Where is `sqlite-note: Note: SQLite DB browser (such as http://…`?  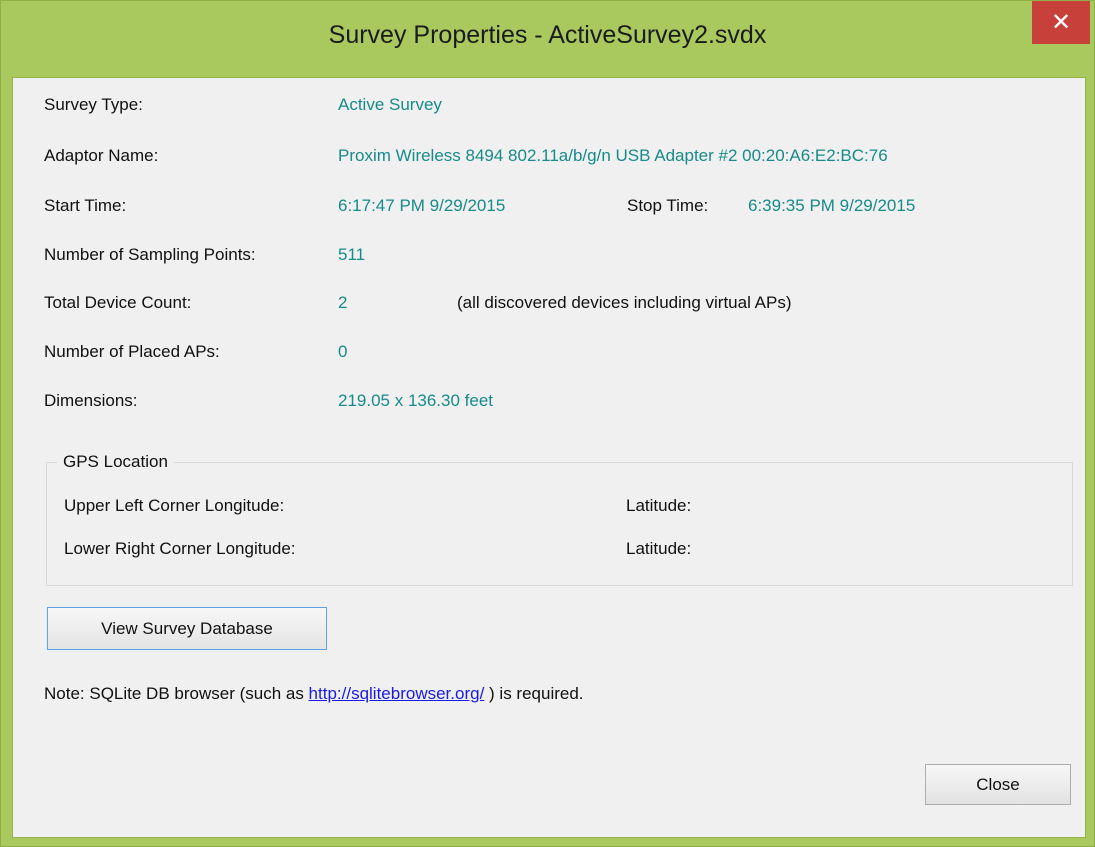 sqlite-note: Note: SQLite DB browser (such as http://… is located at coordinates (314, 694).